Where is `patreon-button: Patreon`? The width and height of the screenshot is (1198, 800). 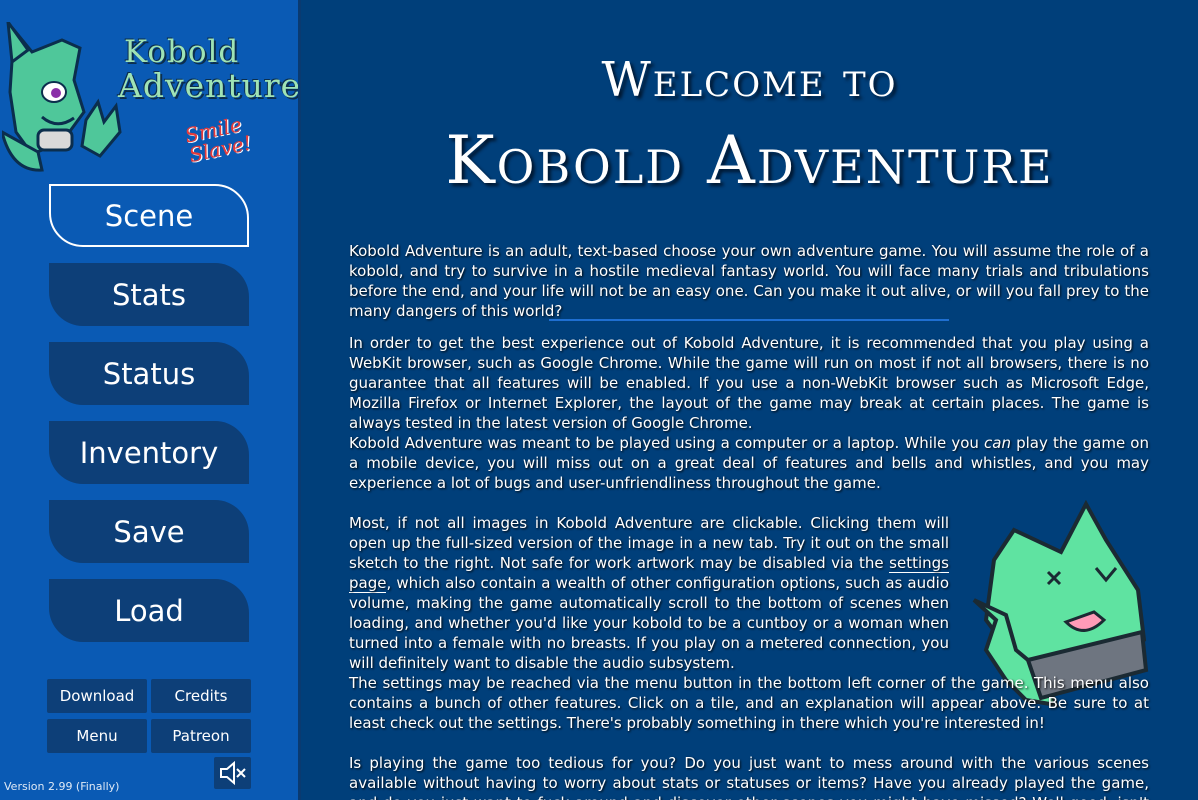 patreon-button: Patreon is located at coordinates (201, 736).